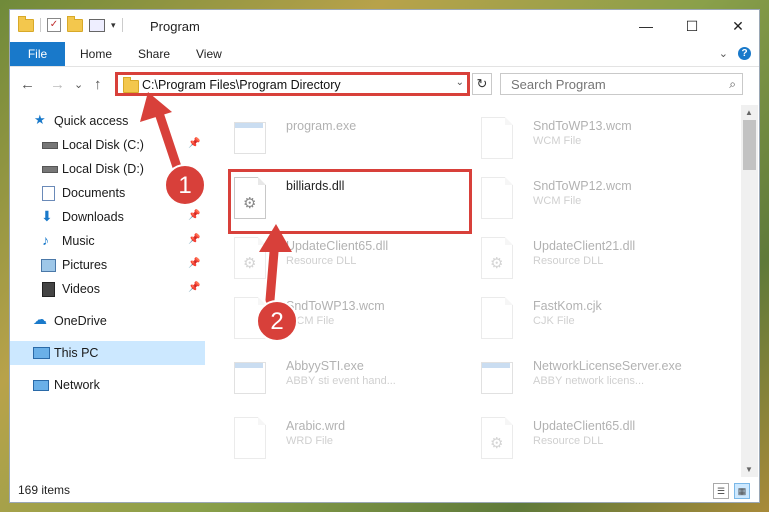 The image size is (769, 512). I want to click on annotation-arrows, so click(216, 198).